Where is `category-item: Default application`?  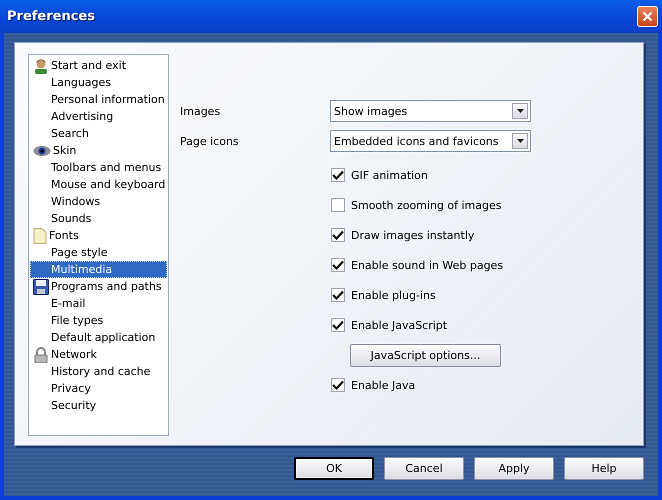 category-item: Default application is located at coordinates (98, 337).